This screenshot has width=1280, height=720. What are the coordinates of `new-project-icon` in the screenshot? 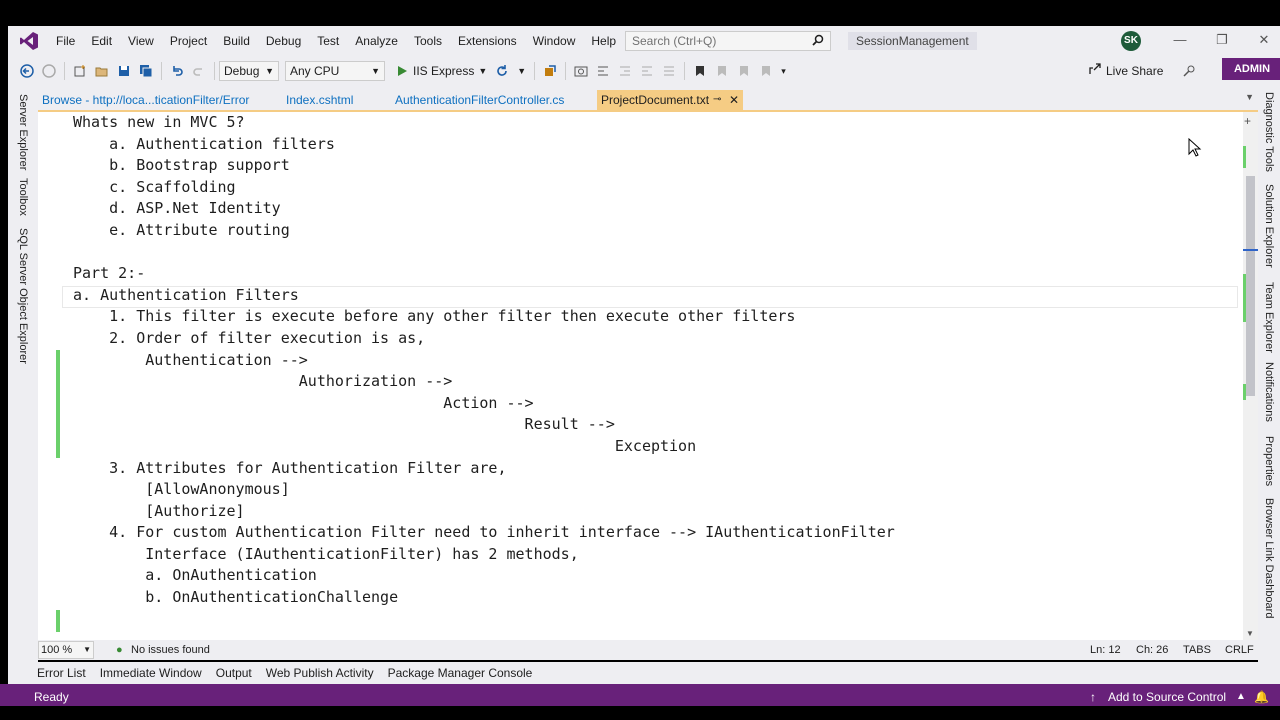 It's located at (80, 71).